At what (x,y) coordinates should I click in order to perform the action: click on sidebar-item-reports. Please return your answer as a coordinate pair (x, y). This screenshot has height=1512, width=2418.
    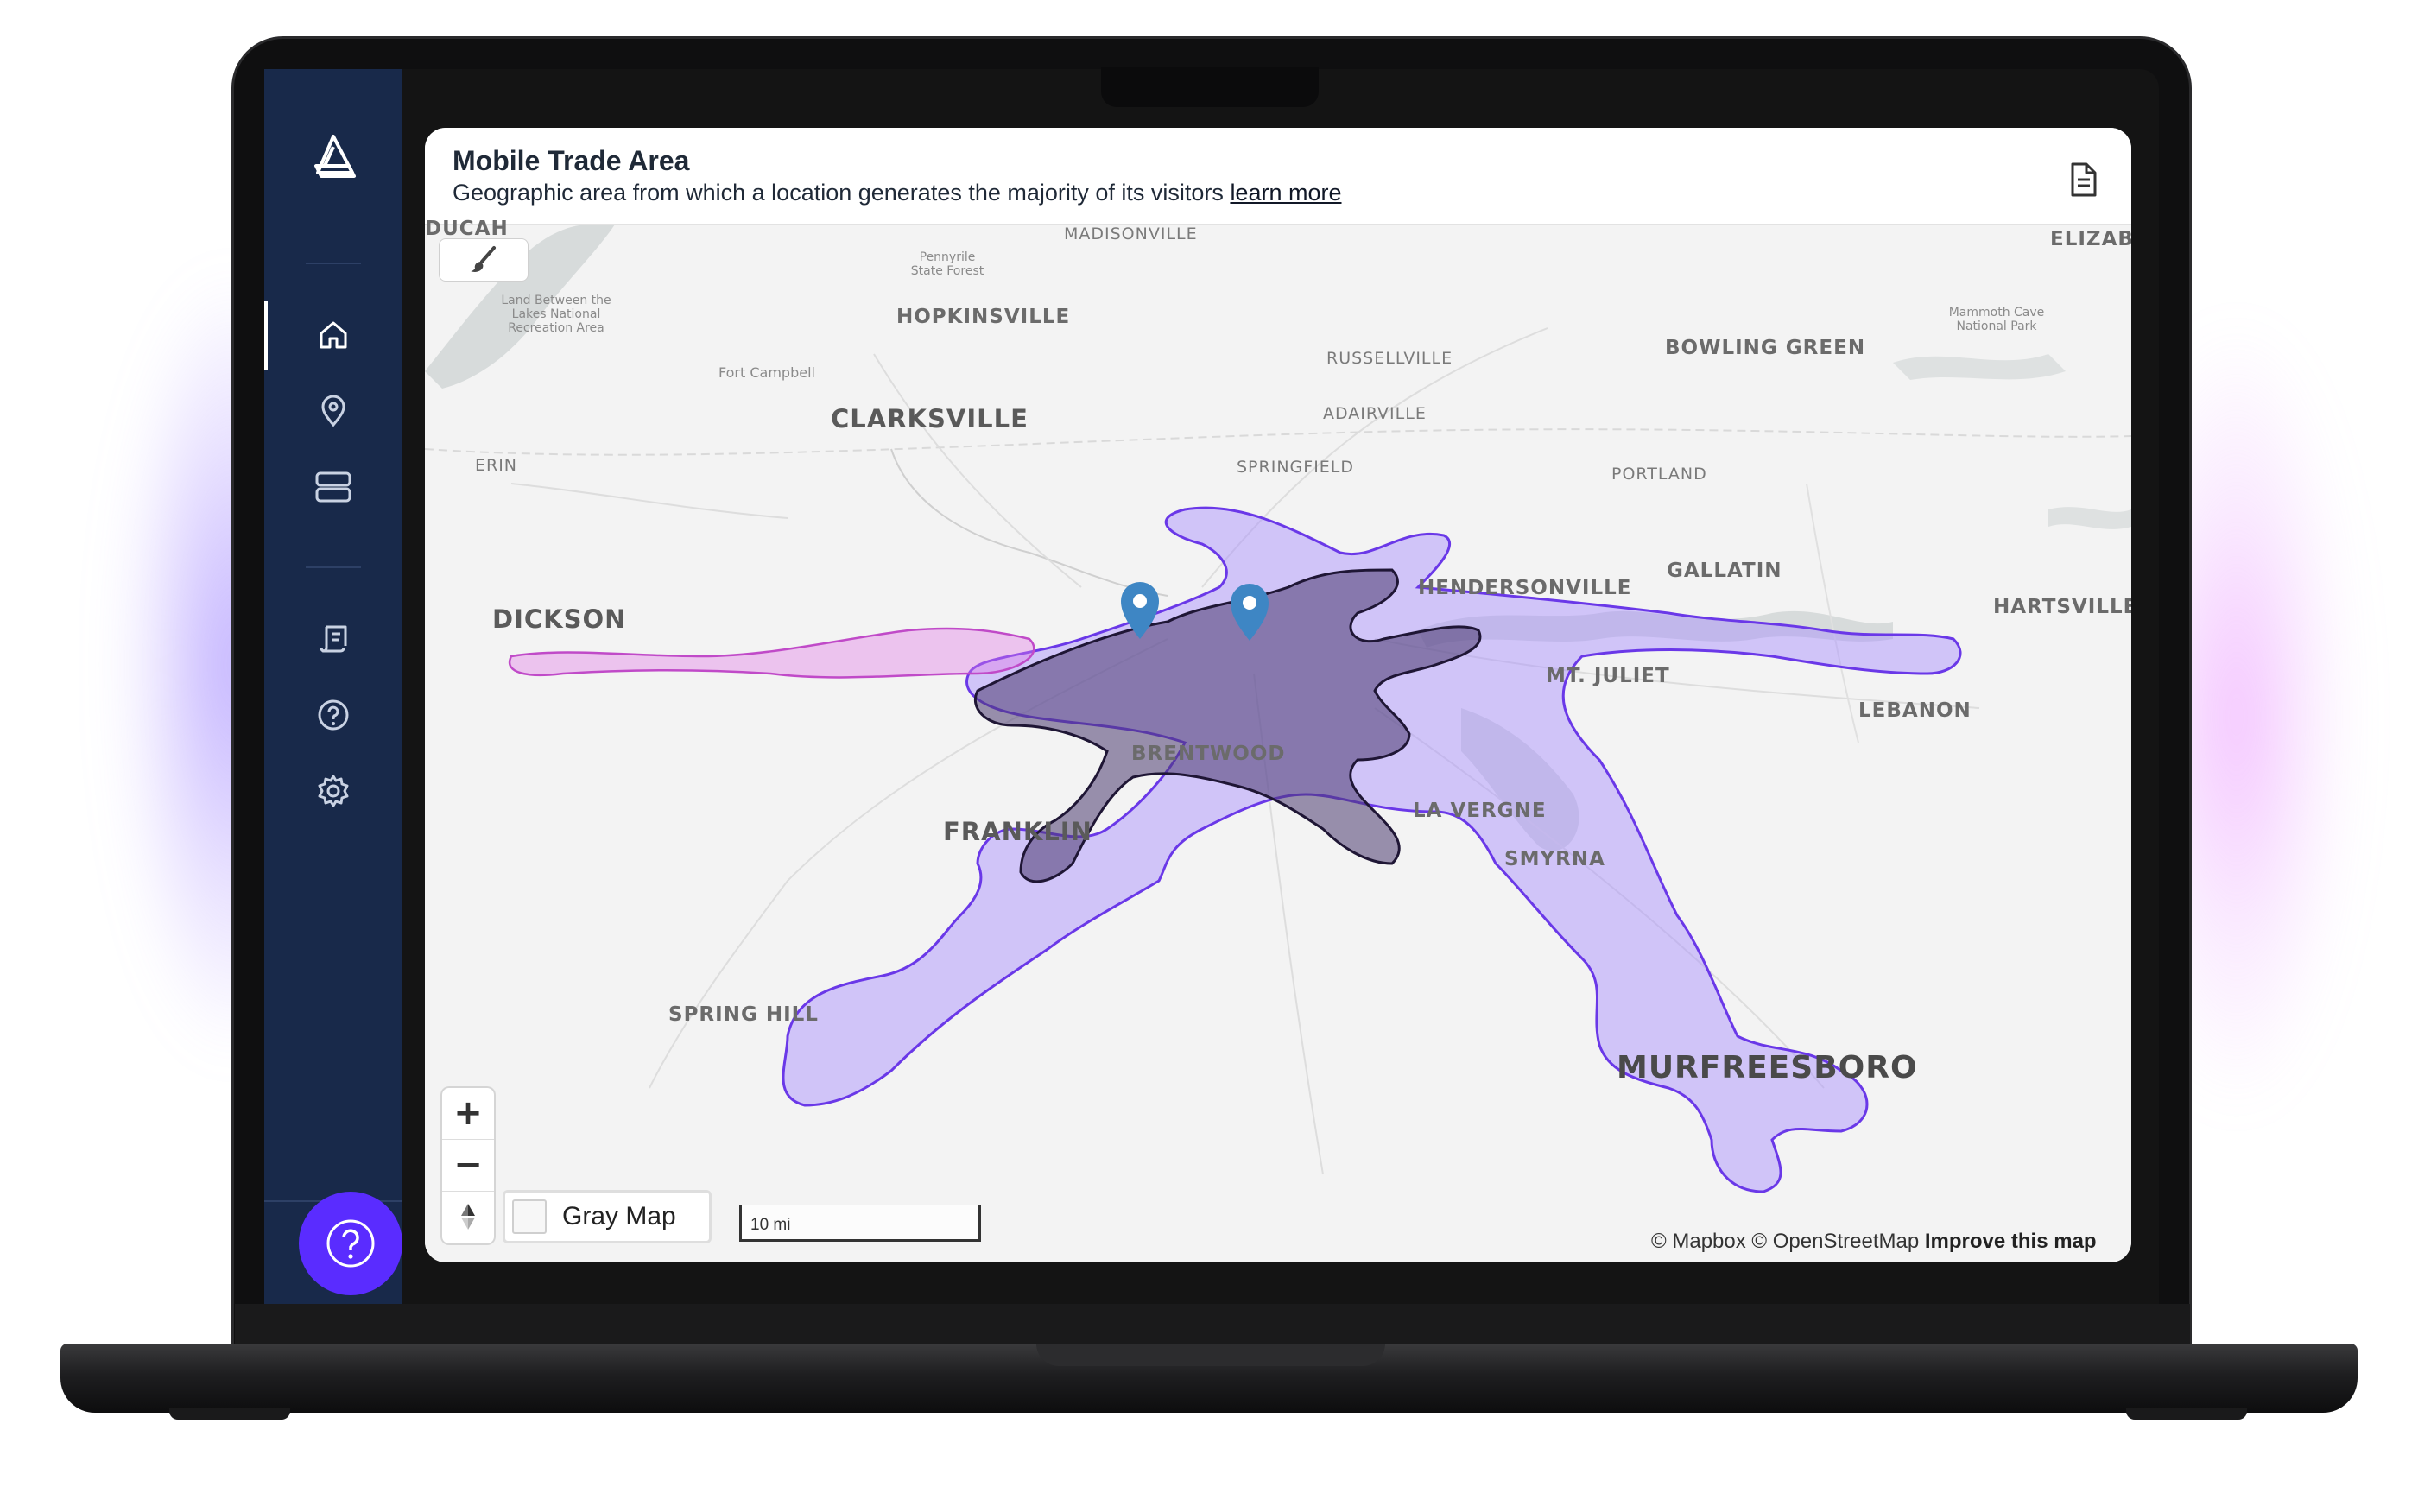
    Looking at the image, I should click on (333, 639).